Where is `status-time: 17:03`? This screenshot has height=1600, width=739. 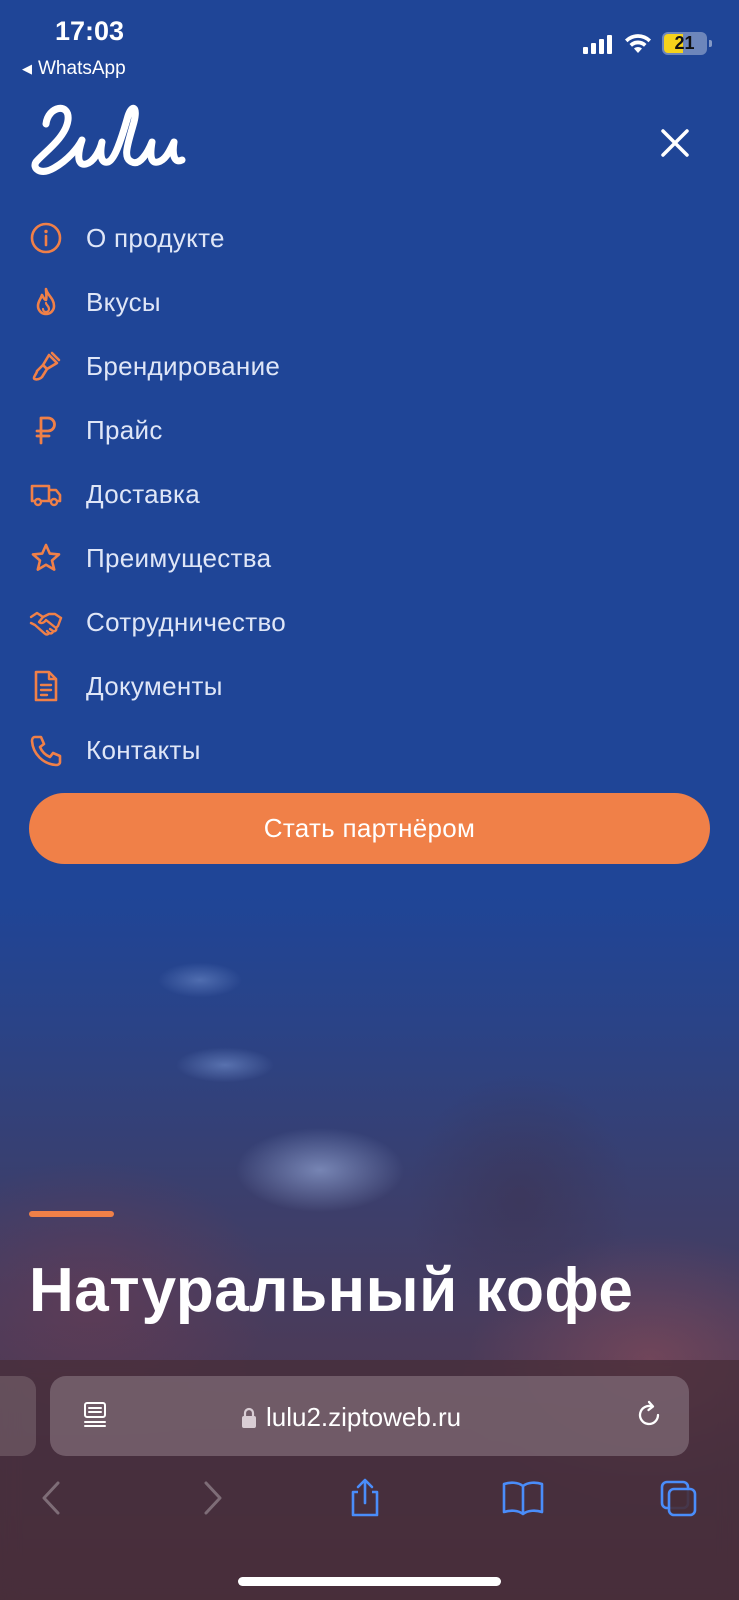
status-time: 17:03 is located at coordinates (90, 31).